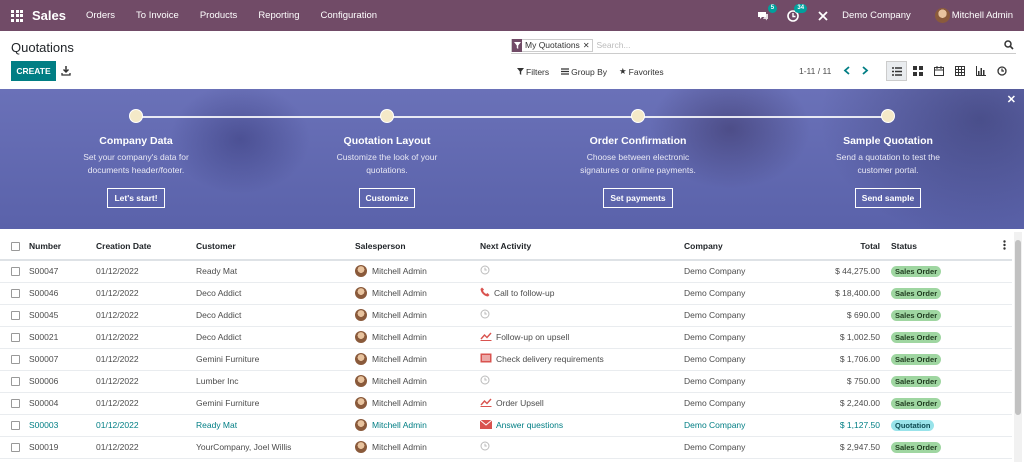 This screenshot has width=1024, height=462. Describe the element at coordinates (62, 425) in the screenshot. I see `cell-number: S00003` at that location.